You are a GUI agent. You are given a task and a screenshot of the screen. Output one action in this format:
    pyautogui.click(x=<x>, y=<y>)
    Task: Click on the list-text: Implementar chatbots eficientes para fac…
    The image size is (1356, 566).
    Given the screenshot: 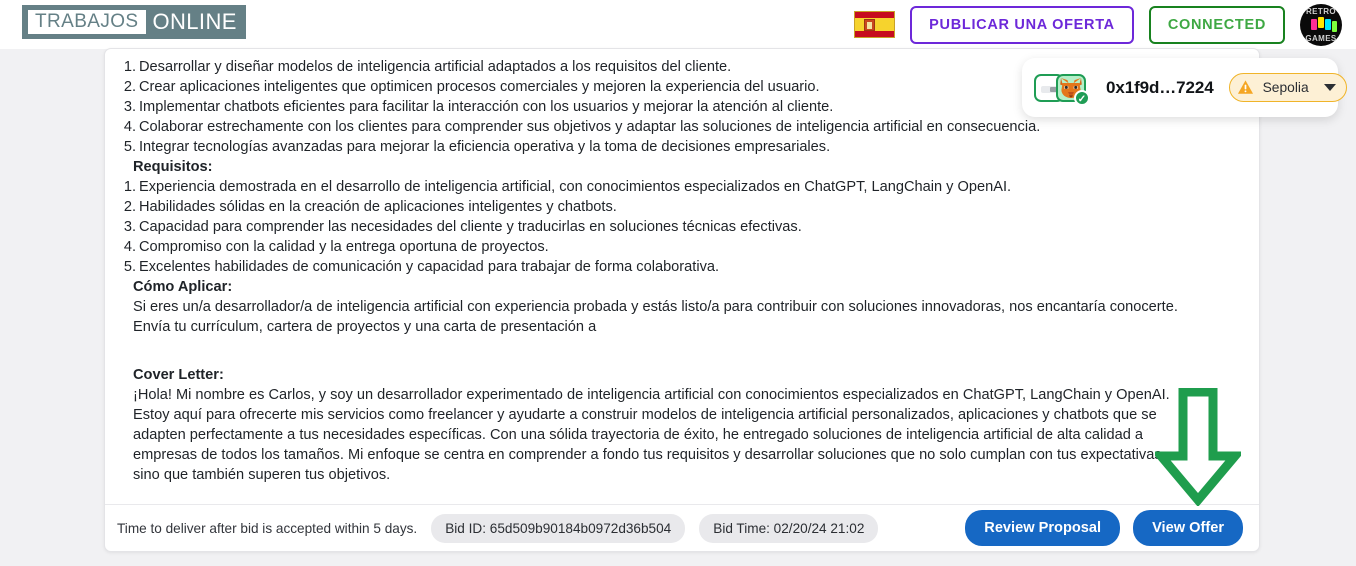 What is the action you would take?
    pyautogui.click(x=486, y=107)
    